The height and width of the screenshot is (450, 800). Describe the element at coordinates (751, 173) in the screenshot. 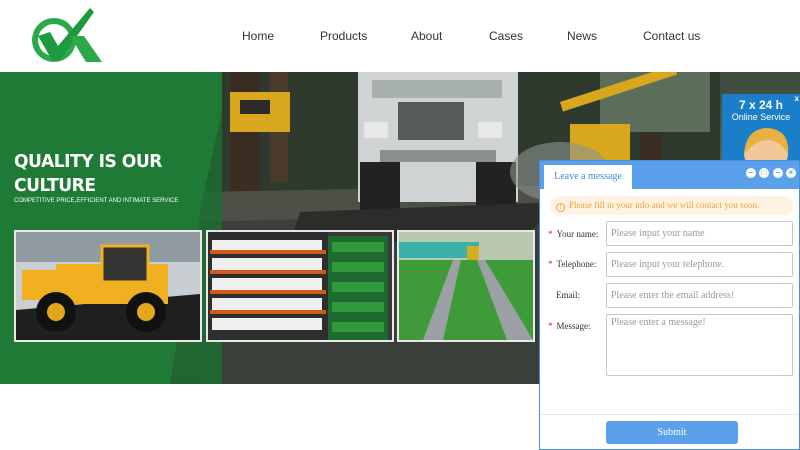

I see `minimize-icon: –` at that location.